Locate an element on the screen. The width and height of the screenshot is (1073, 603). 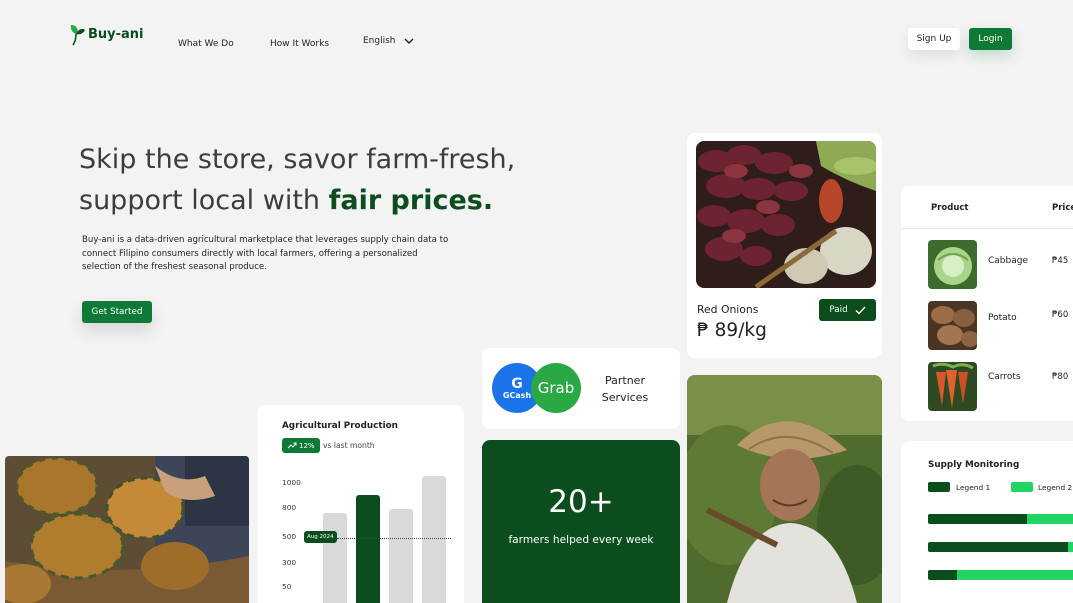
signup-button: Sign Up is located at coordinates (934, 39).